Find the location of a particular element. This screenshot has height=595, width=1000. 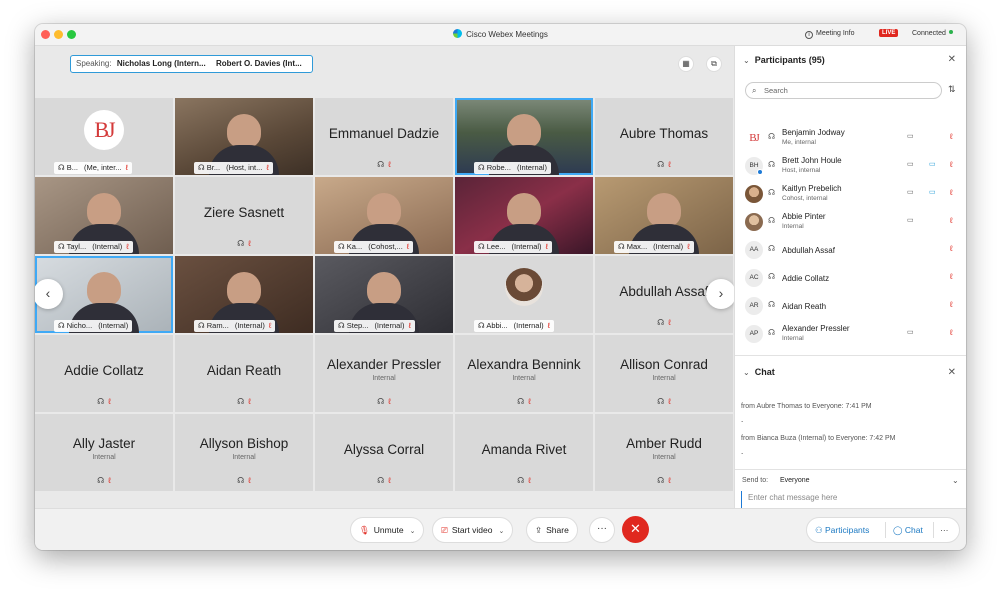

participant-tile: ☊ Lee... (Internal) ℓ is located at coordinates (524, 215).